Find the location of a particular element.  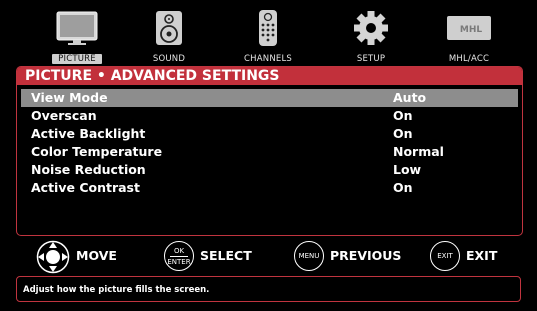

tab-channels: CHANNELS is located at coordinates (268, 37).